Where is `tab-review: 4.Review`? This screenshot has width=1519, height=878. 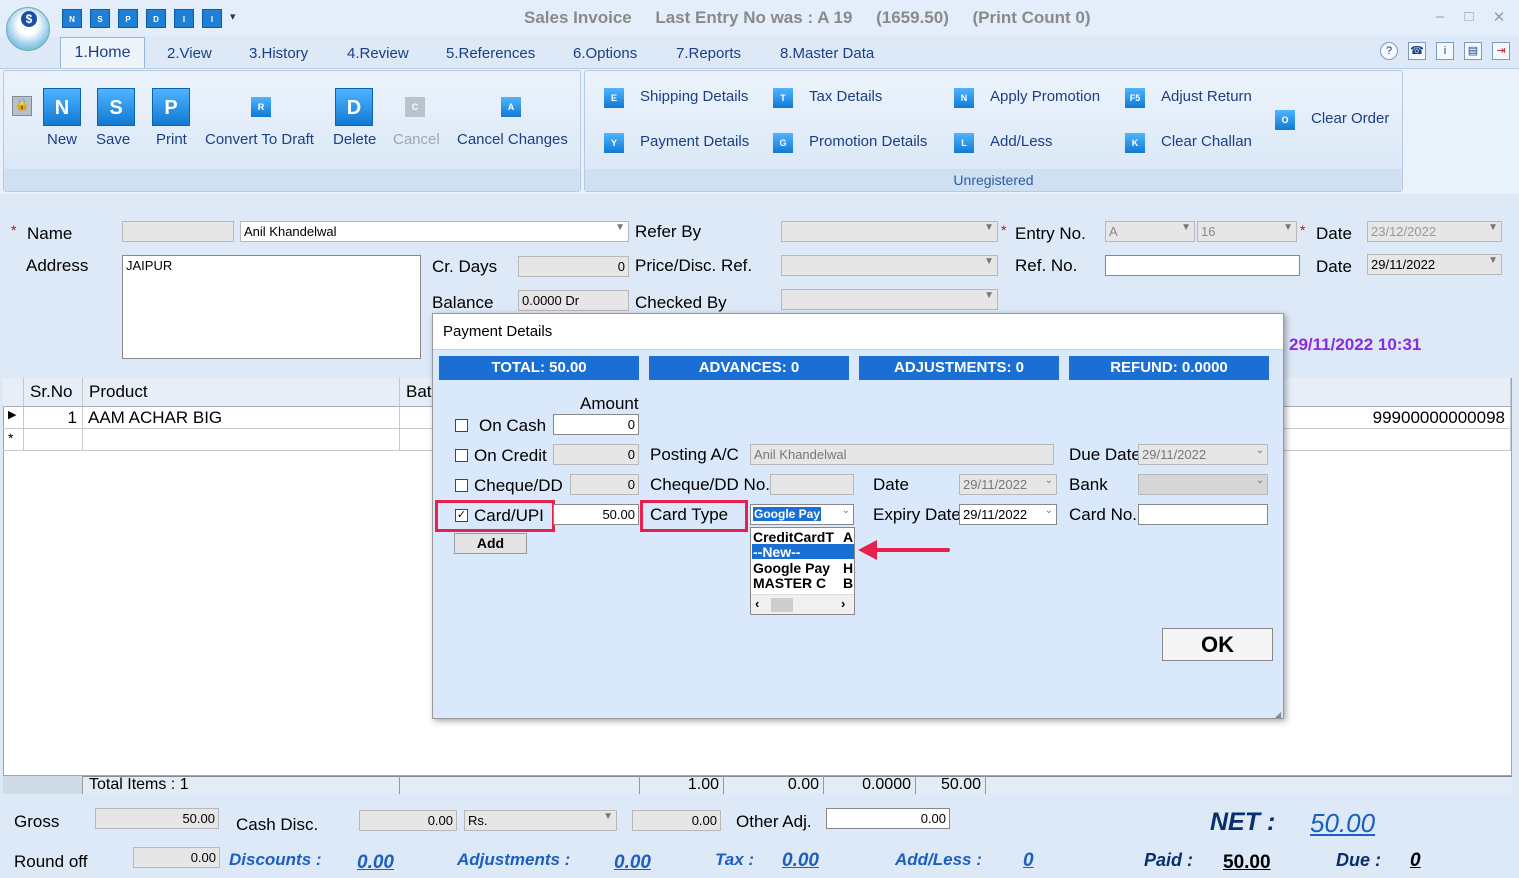 tab-review: 4.Review is located at coordinates (378, 54).